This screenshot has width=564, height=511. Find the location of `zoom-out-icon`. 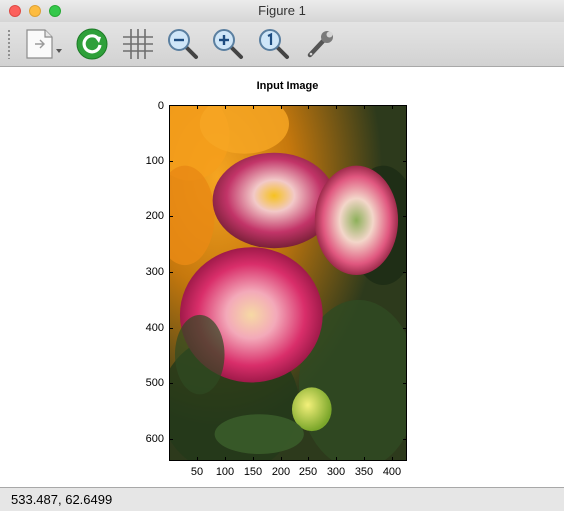

zoom-out-icon is located at coordinates (183, 44).